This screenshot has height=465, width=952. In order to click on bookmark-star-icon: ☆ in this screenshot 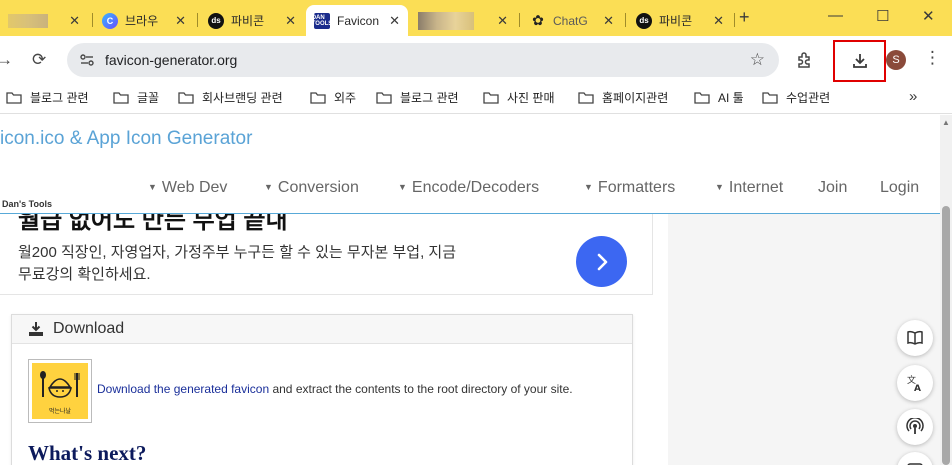, I will do `click(757, 60)`.